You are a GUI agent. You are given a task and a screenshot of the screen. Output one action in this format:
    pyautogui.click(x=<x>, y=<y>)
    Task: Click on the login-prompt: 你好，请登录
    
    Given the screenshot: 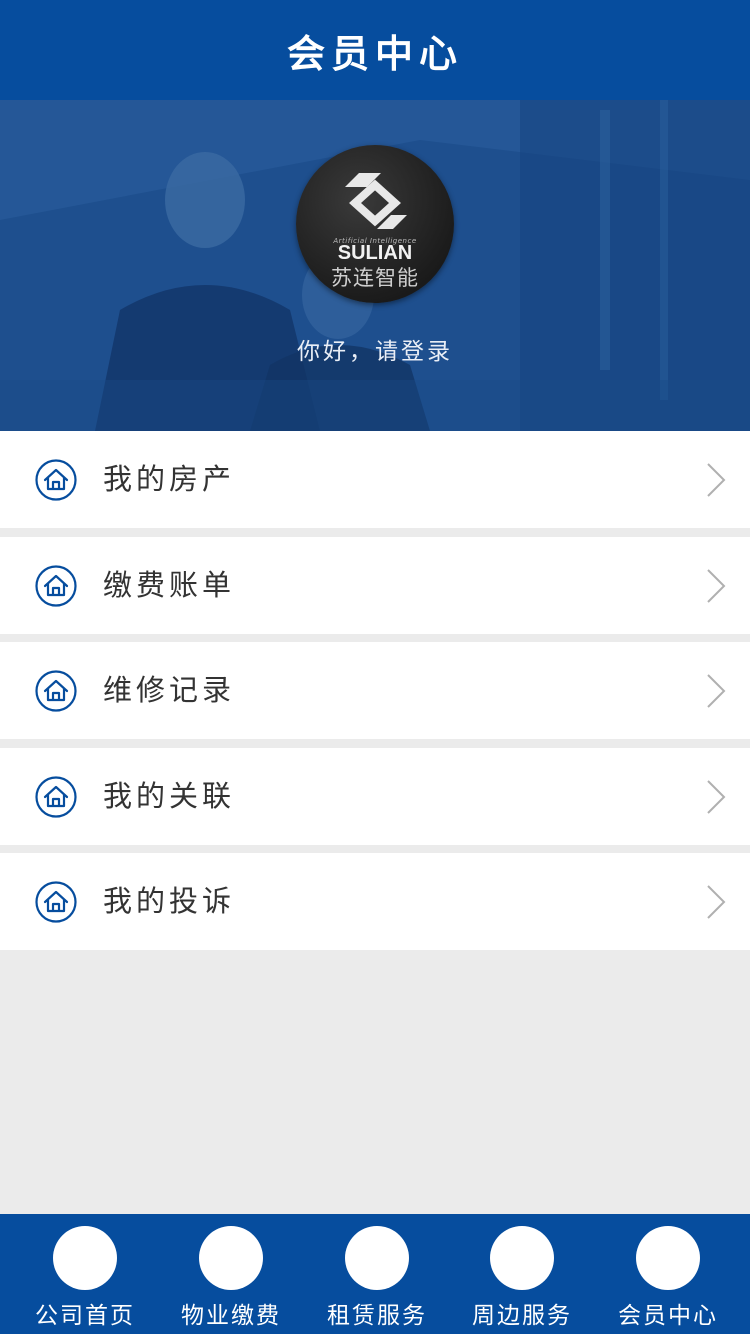 What is the action you would take?
    pyautogui.click(x=375, y=349)
    